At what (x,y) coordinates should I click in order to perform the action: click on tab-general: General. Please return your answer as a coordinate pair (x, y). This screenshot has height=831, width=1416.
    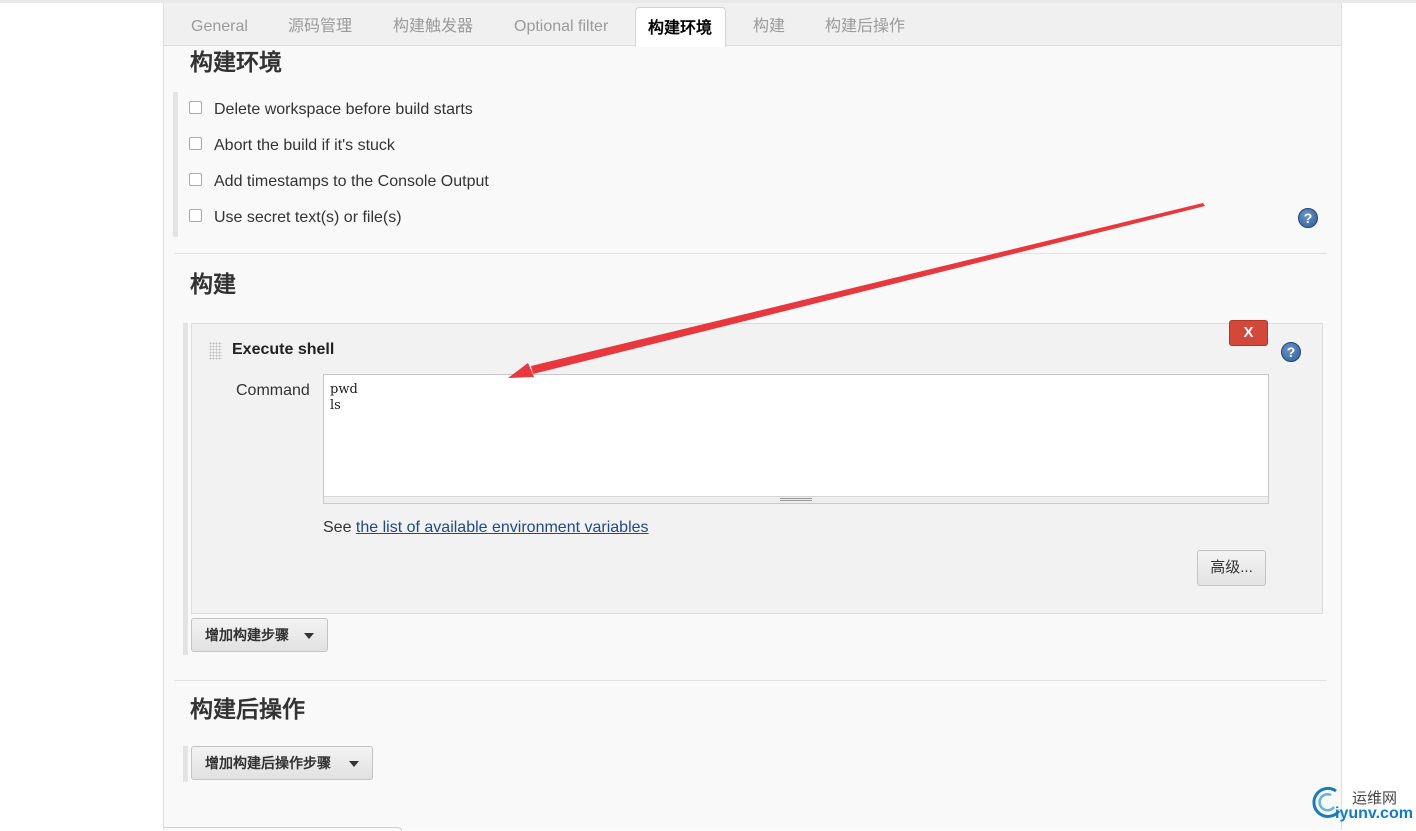
    Looking at the image, I should click on (219, 24).